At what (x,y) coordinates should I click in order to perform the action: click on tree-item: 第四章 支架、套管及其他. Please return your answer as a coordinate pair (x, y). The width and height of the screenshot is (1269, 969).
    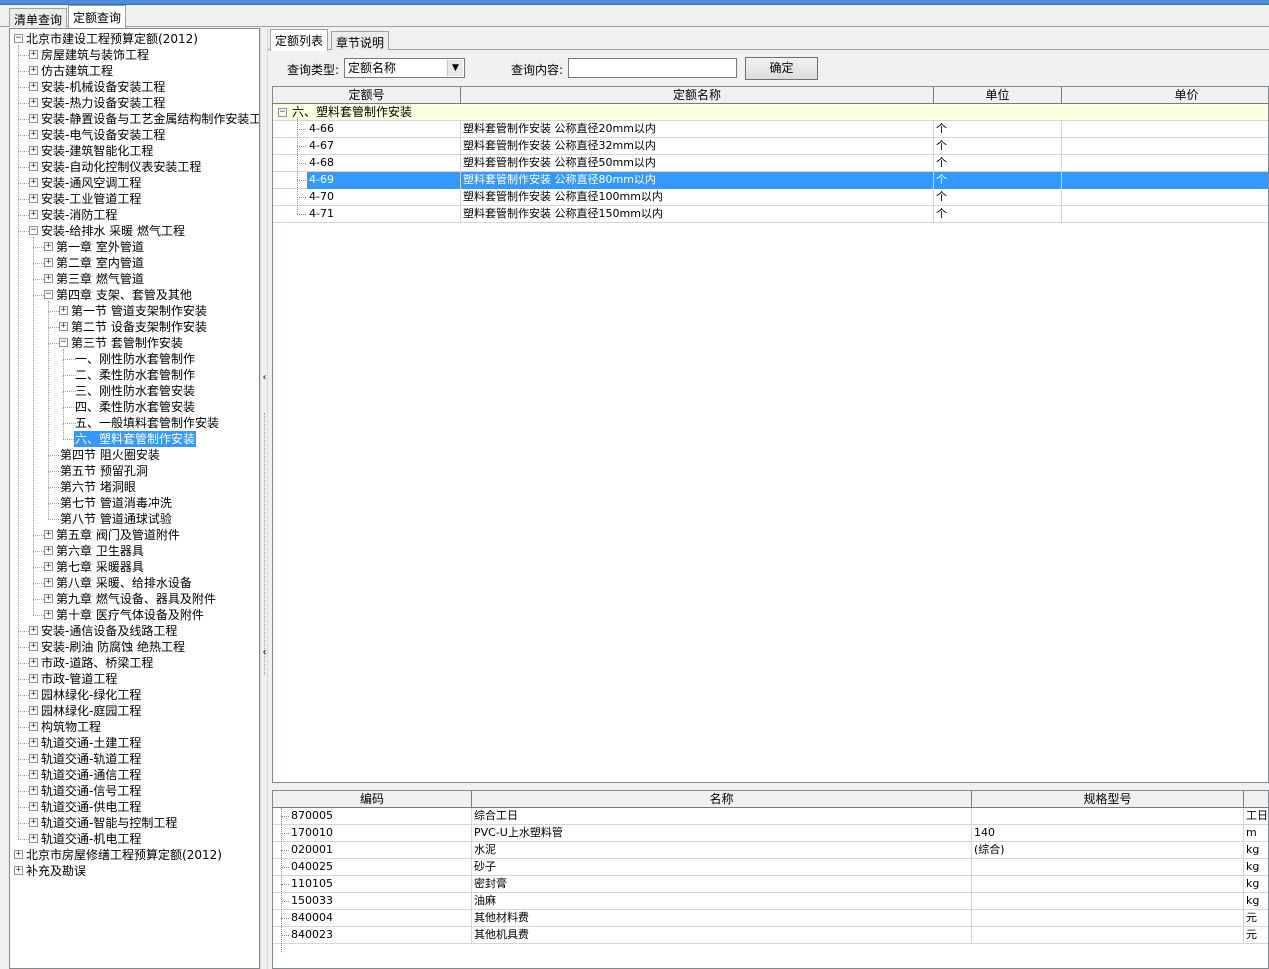
    Looking at the image, I should click on (124, 295).